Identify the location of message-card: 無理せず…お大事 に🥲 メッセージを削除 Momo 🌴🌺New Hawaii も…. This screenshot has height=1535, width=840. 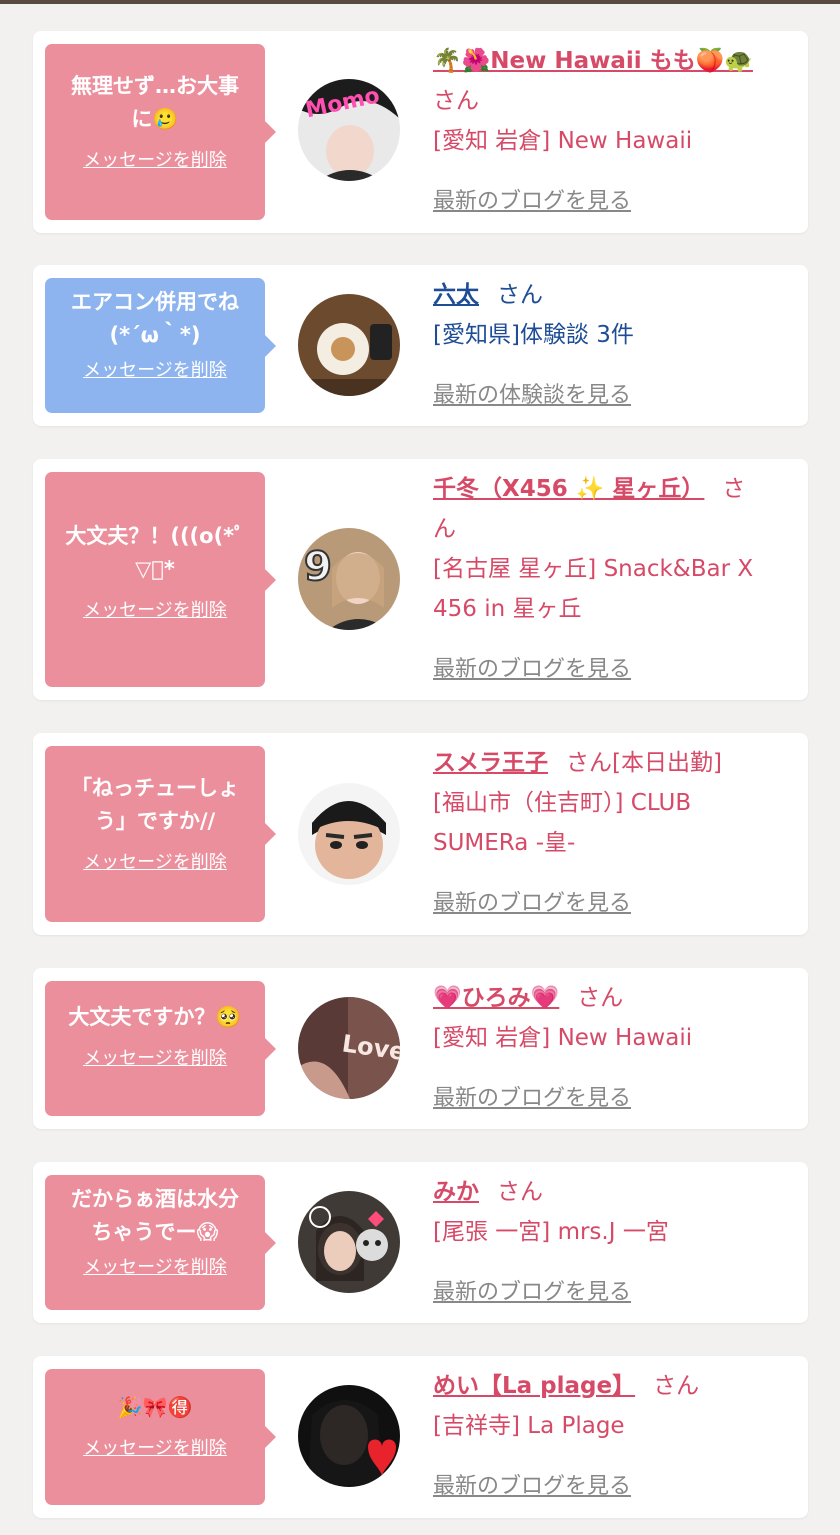
(420, 132).